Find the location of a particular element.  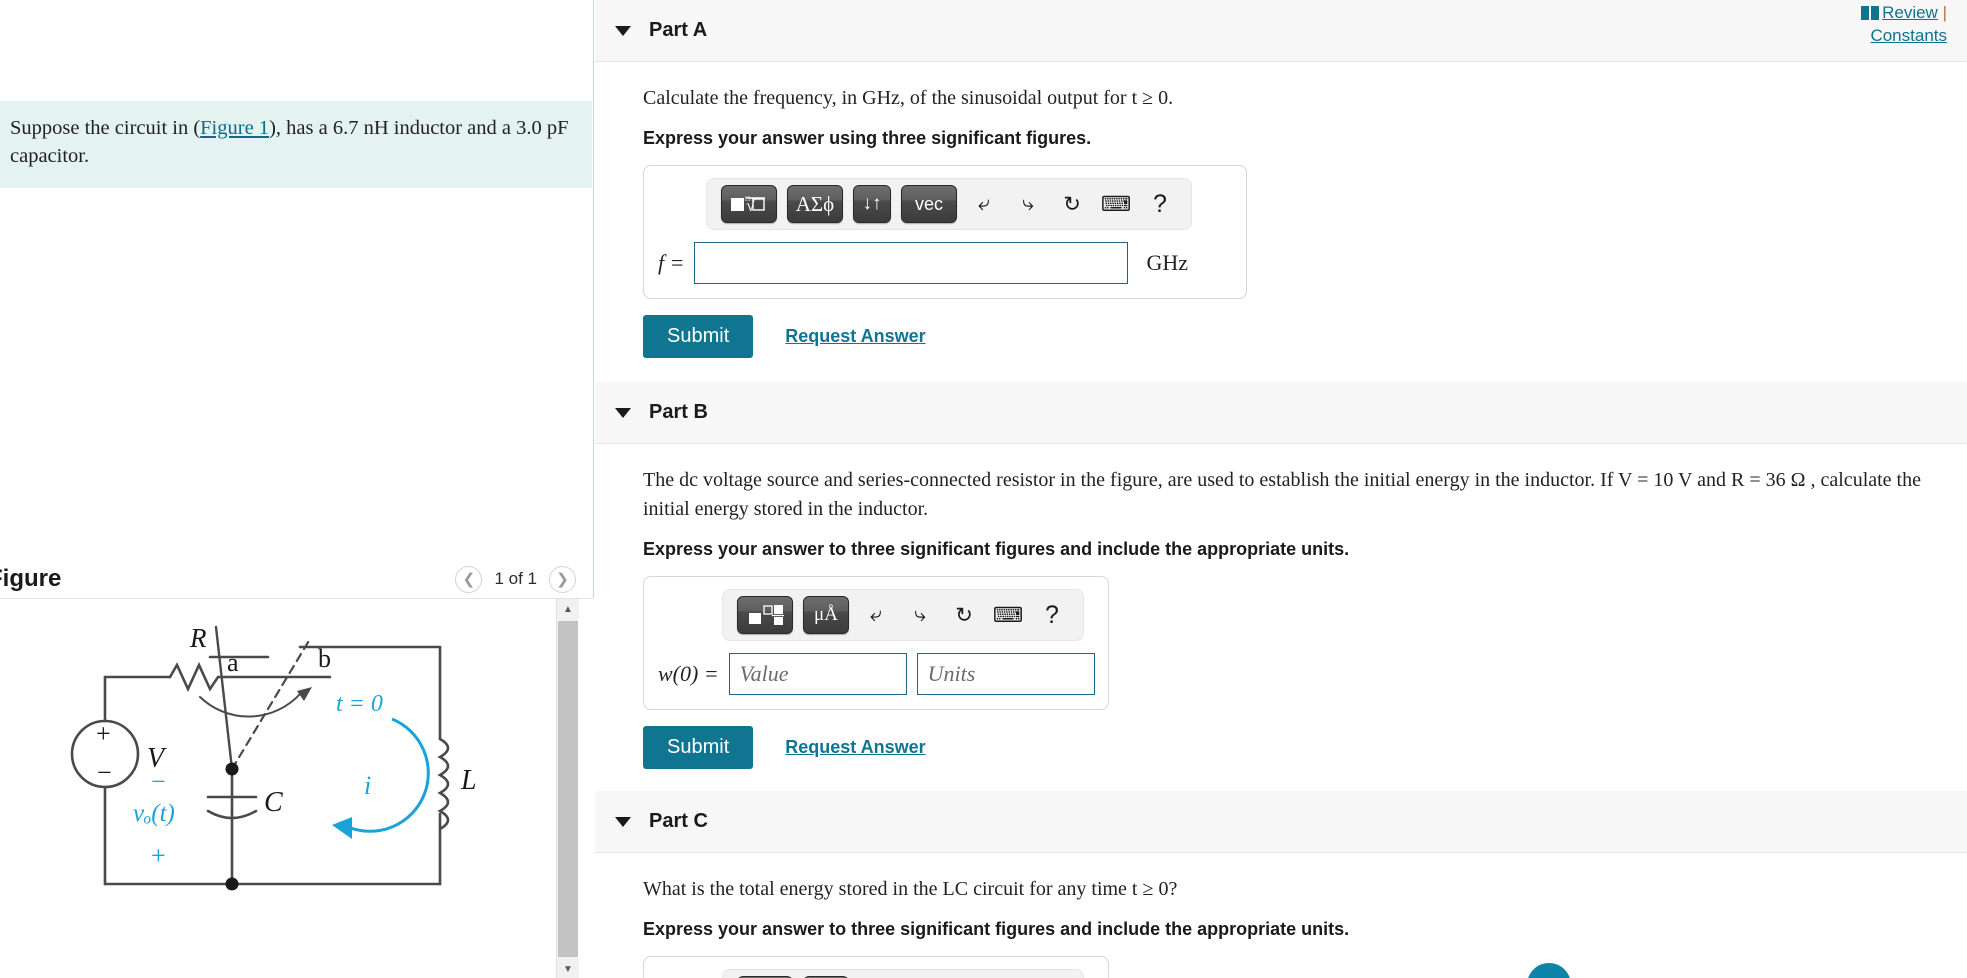

template-block-button is located at coordinates (765, 615).